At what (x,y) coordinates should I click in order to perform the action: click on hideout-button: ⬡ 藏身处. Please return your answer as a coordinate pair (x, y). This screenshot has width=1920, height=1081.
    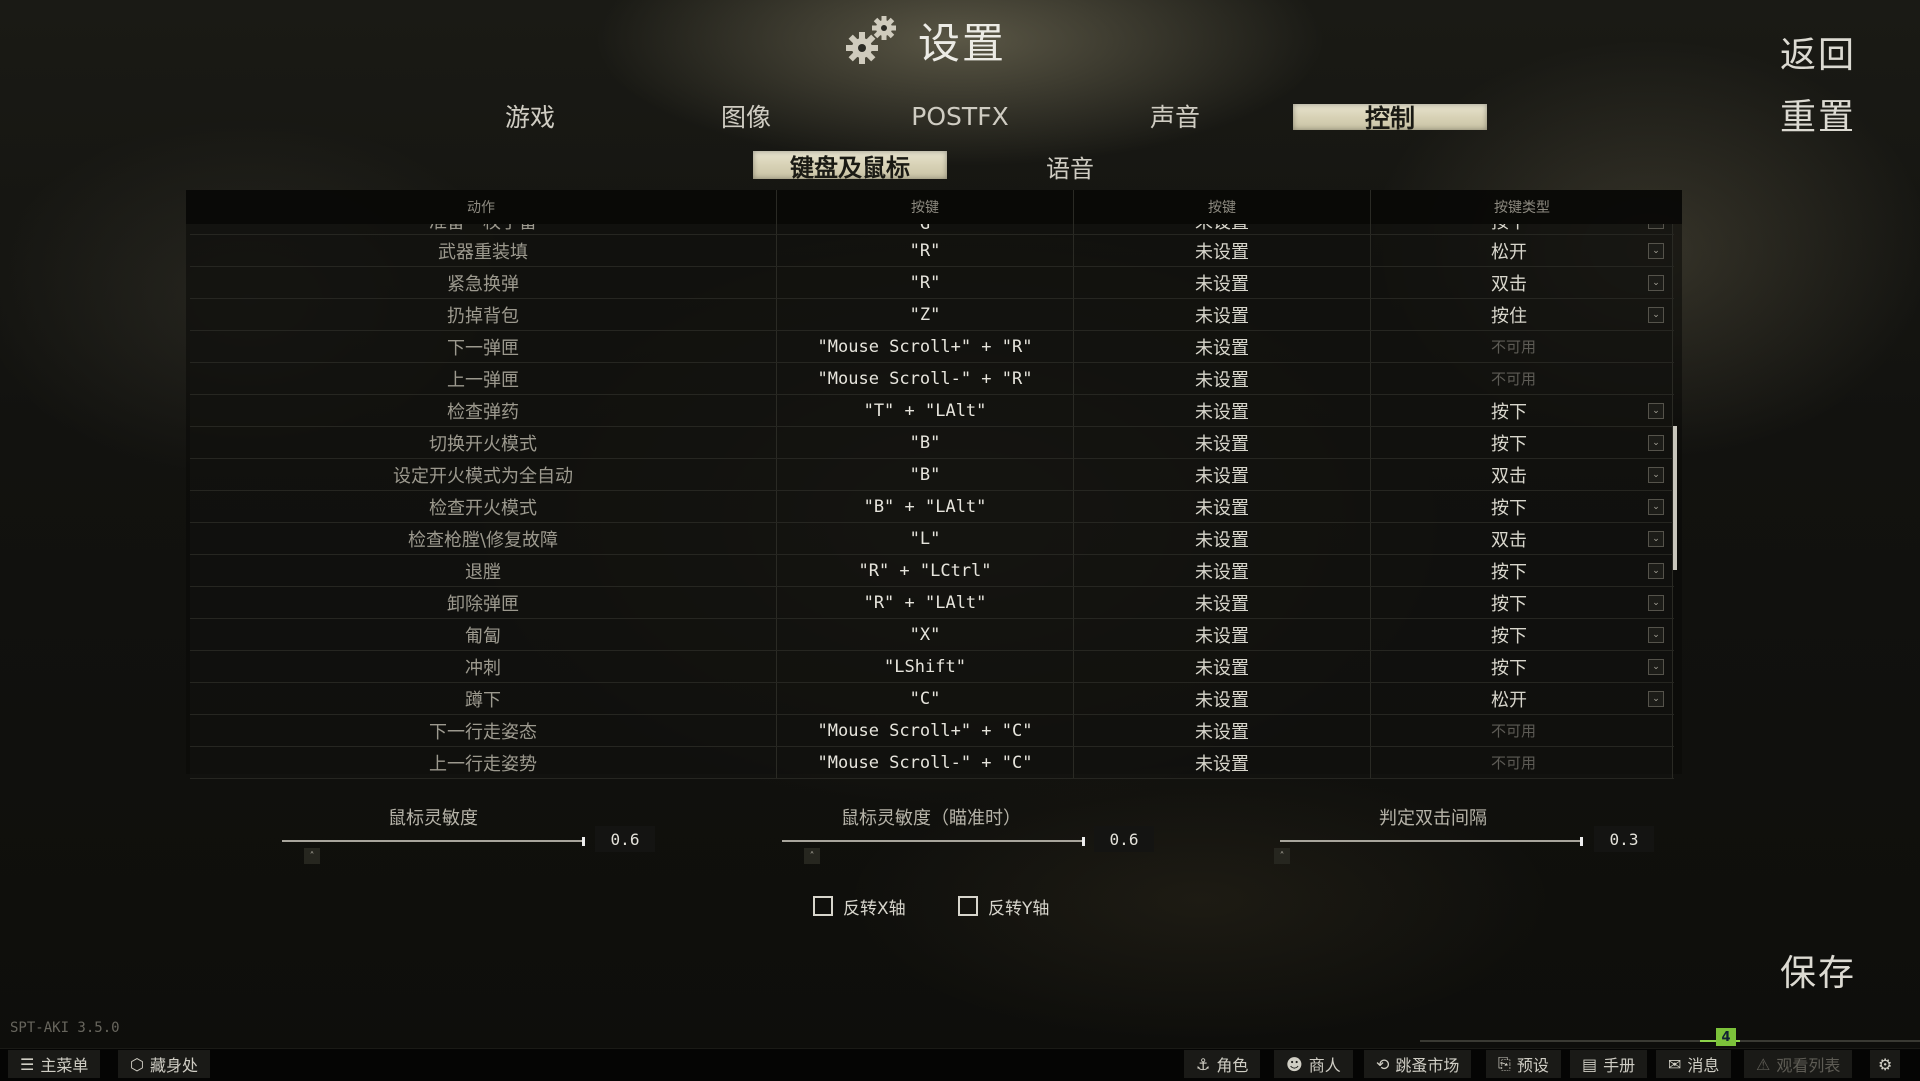
    Looking at the image, I should click on (164, 1064).